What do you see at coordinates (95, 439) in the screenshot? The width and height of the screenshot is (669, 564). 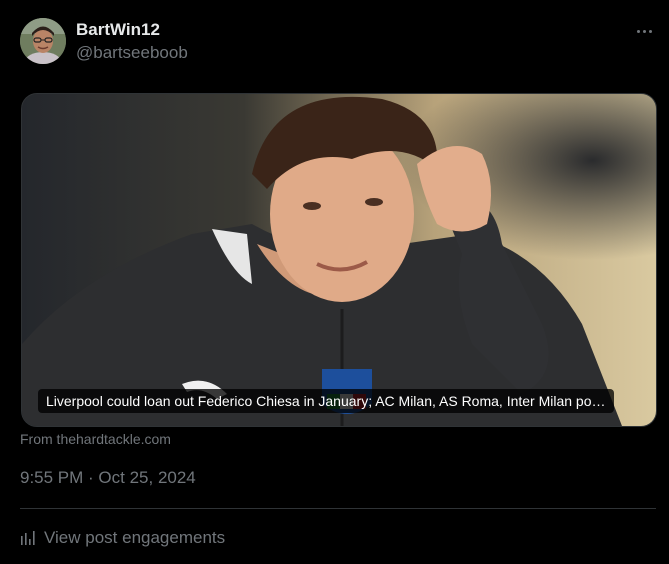 I see `link-source: From thehardtackle.com` at bounding box center [95, 439].